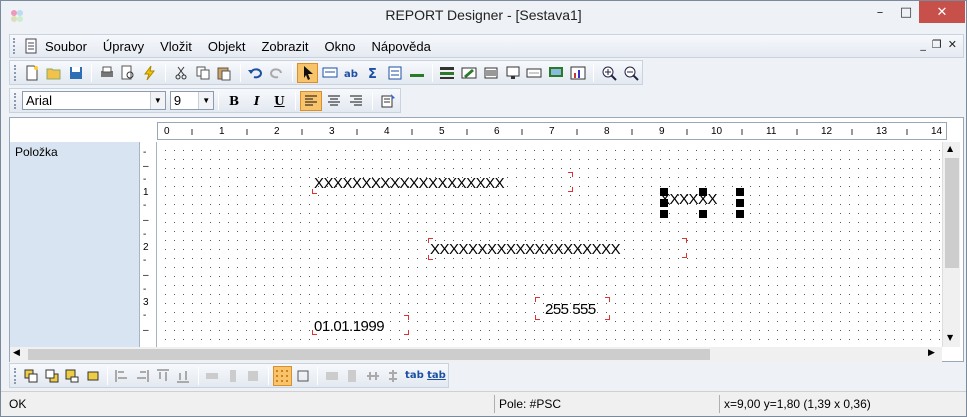 This screenshot has width=967, height=417. I want to click on mdi-restore-button: ❐, so click(937, 44).